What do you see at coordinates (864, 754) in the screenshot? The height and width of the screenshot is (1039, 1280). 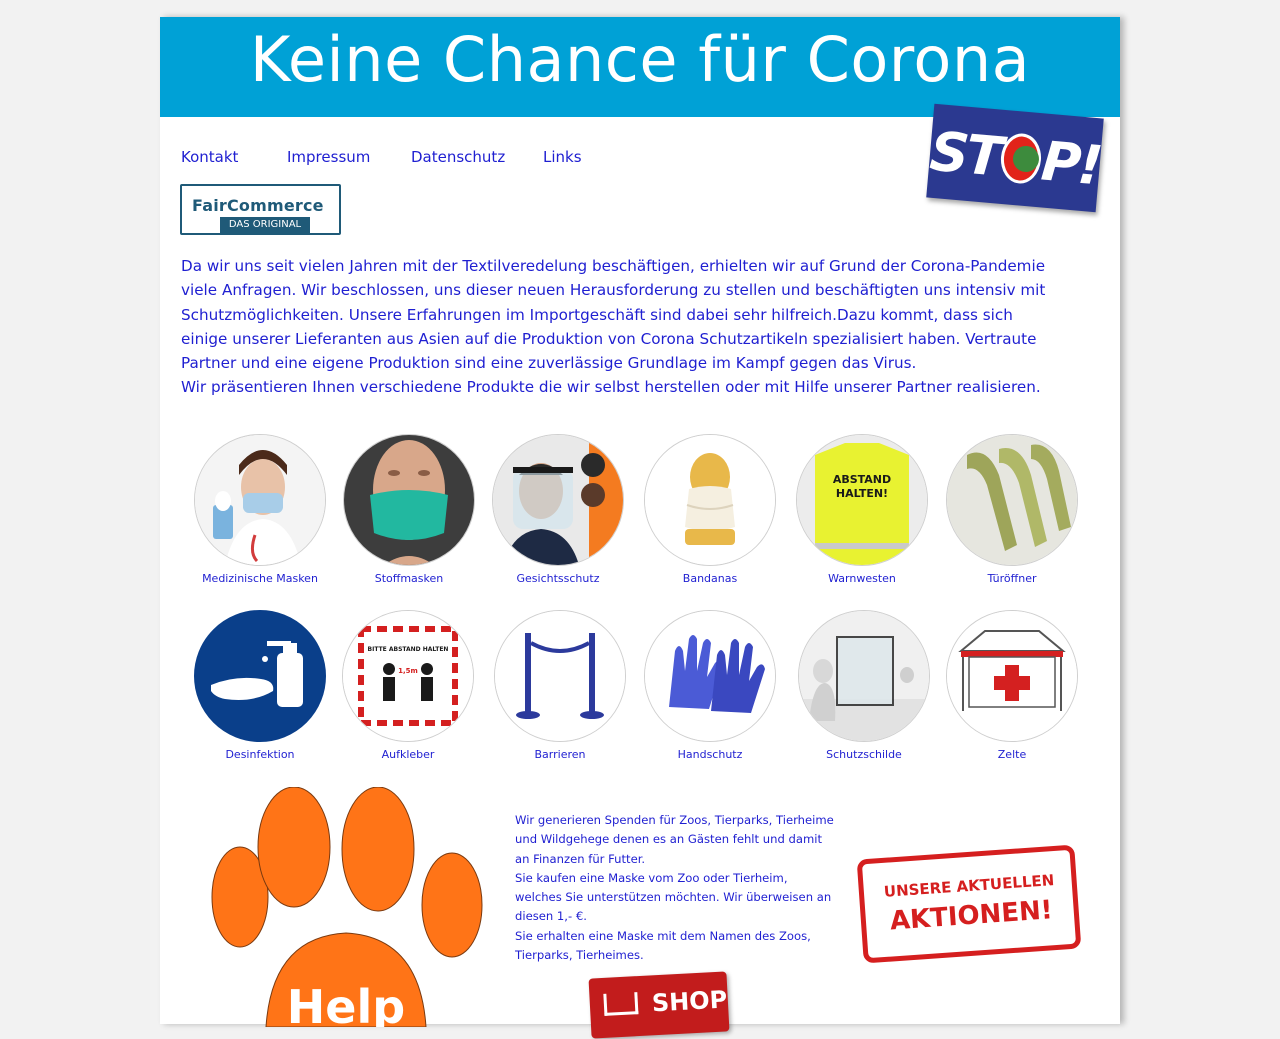 I see `product-label: Schutzschilde` at bounding box center [864, 754].